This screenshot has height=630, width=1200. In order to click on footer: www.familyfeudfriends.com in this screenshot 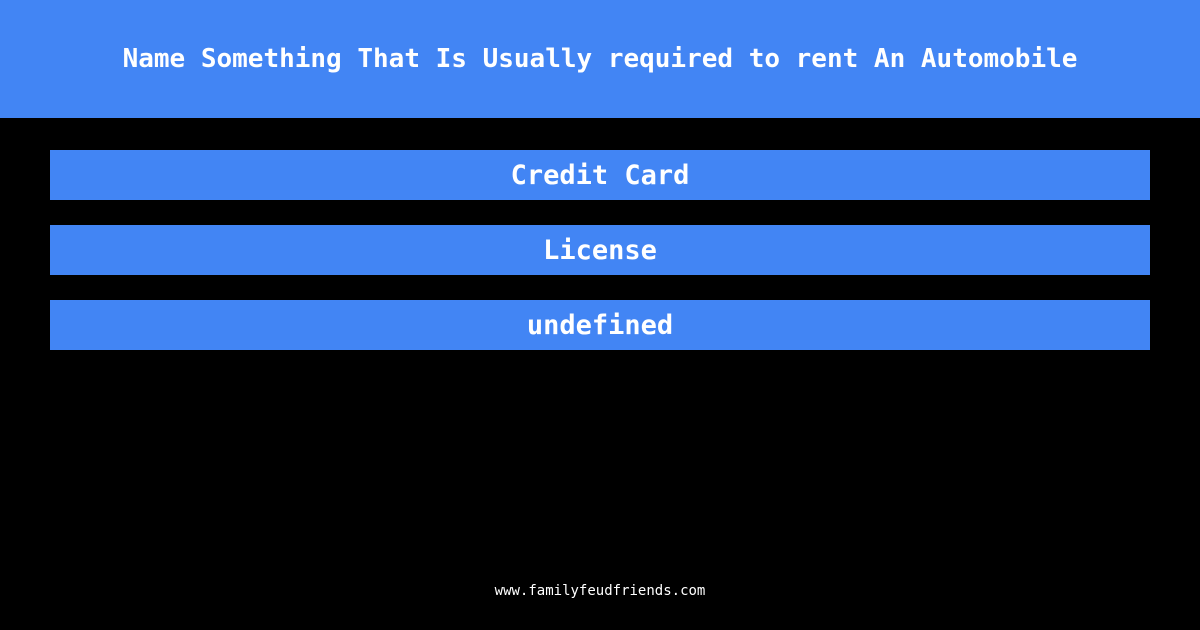, I will do `click(600, 607)`.